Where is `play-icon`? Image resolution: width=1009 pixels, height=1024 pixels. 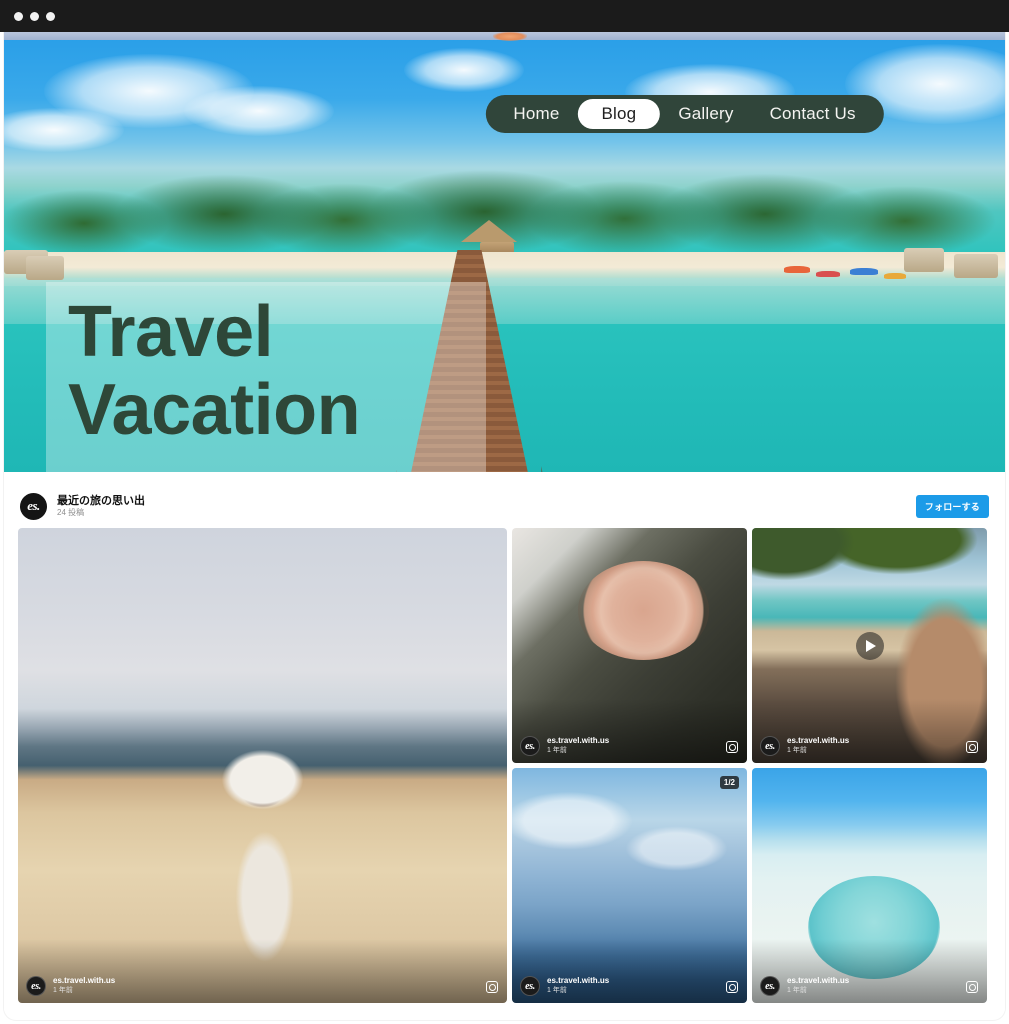 play-icon is located at coordinates (869, 645).